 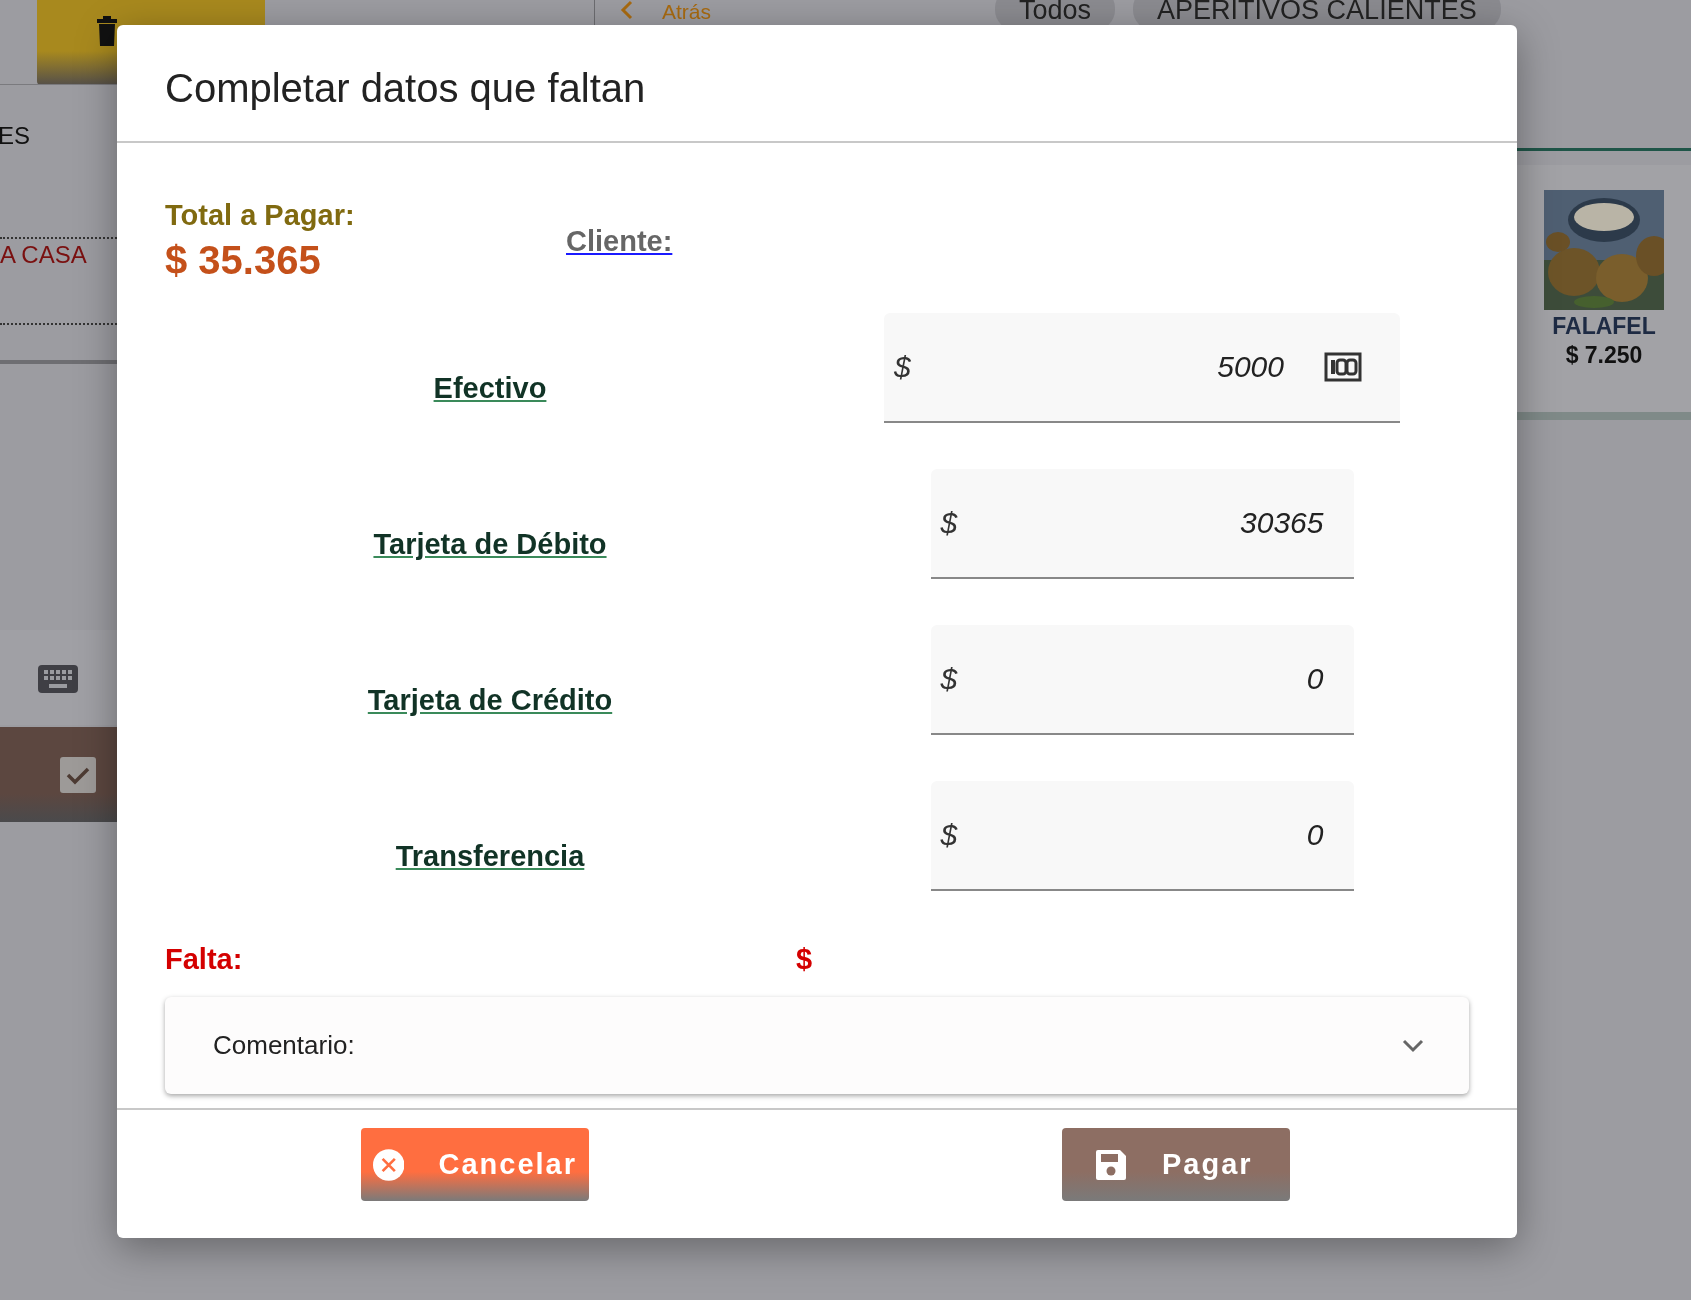 I want to click on product-price: $ 7.250, so click(x=1604, y=355).